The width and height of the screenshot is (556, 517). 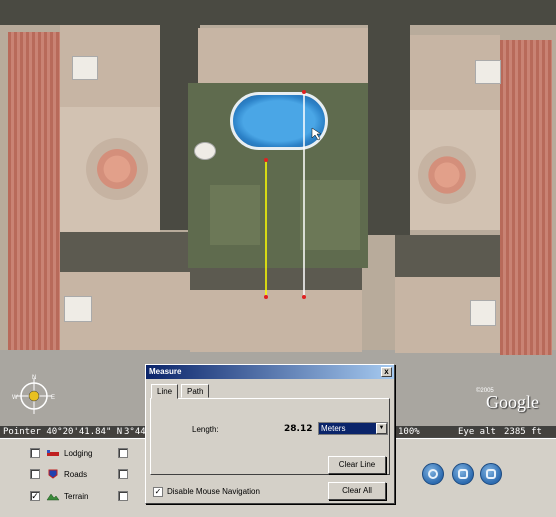 What do you see at coordinates (353, 428) in the screenshot?
I see `unit-select: Meters ▼` at bounding box center [353, 428].